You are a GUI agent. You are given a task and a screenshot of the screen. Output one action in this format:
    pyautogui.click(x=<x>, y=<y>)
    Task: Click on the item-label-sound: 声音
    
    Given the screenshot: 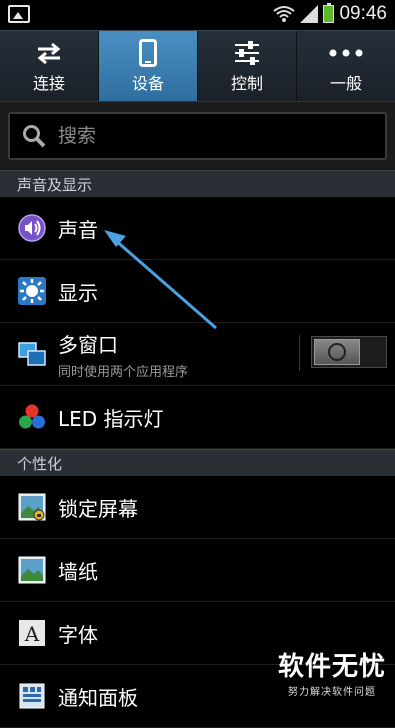 What is the action you would take?
    pyautogui.click(x=78, y=229)
    